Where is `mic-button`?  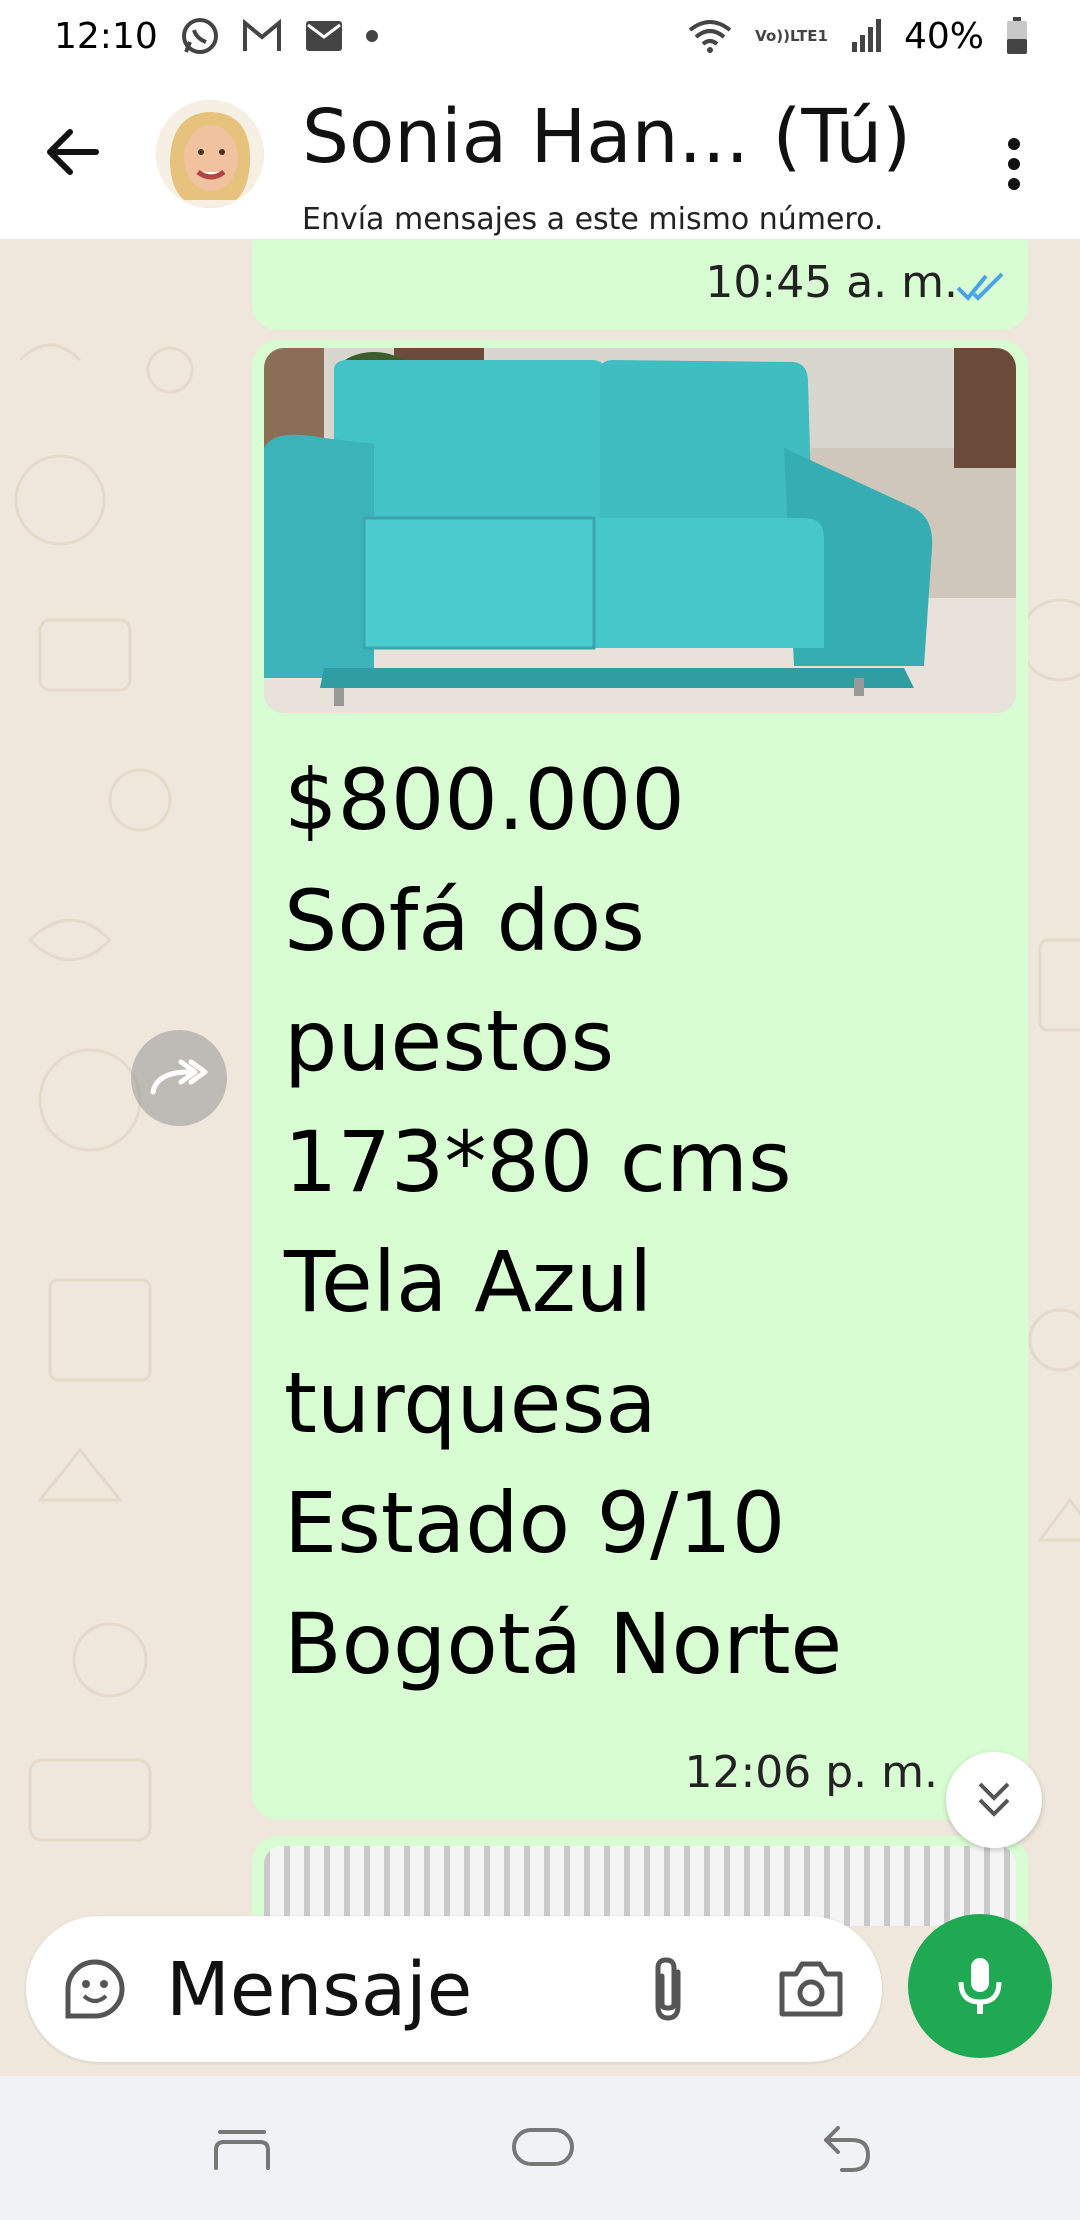 mic-button is located at coordinates (980, 1986).